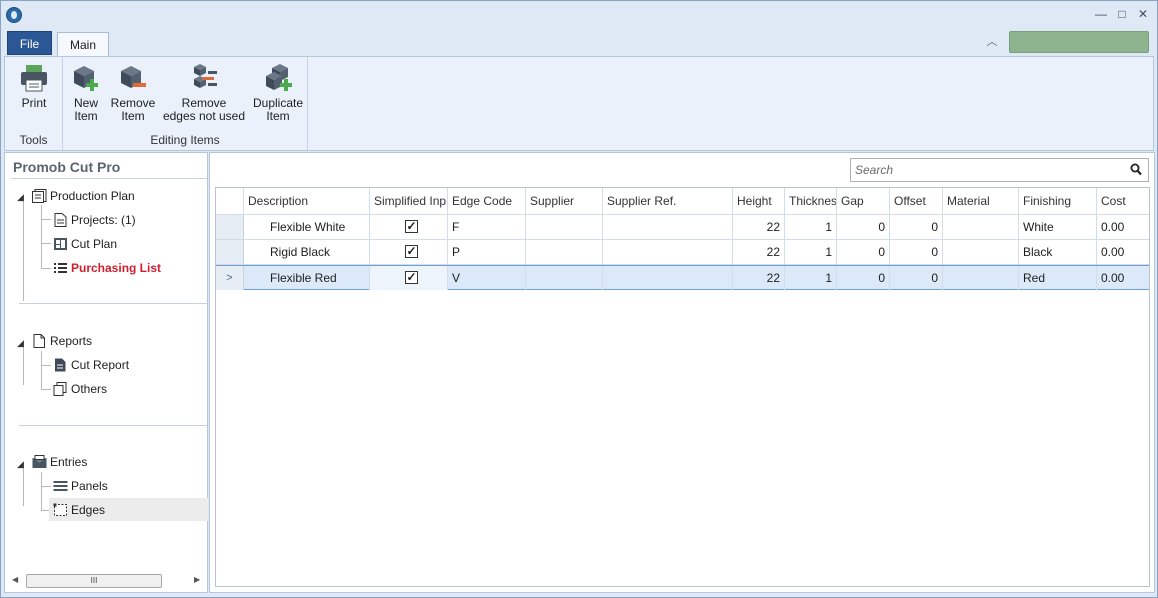 The width and height of the screenshot is (1158, 598). I want to click on table-row-selected: > Flexible Red ✓ V 22 1 0 0 Red 0.00, so click(682, 277).